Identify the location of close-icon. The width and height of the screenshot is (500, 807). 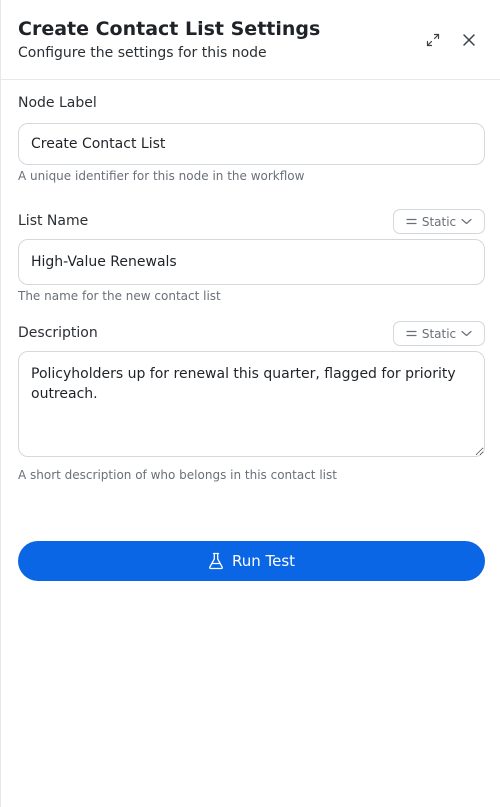
(469, 40).